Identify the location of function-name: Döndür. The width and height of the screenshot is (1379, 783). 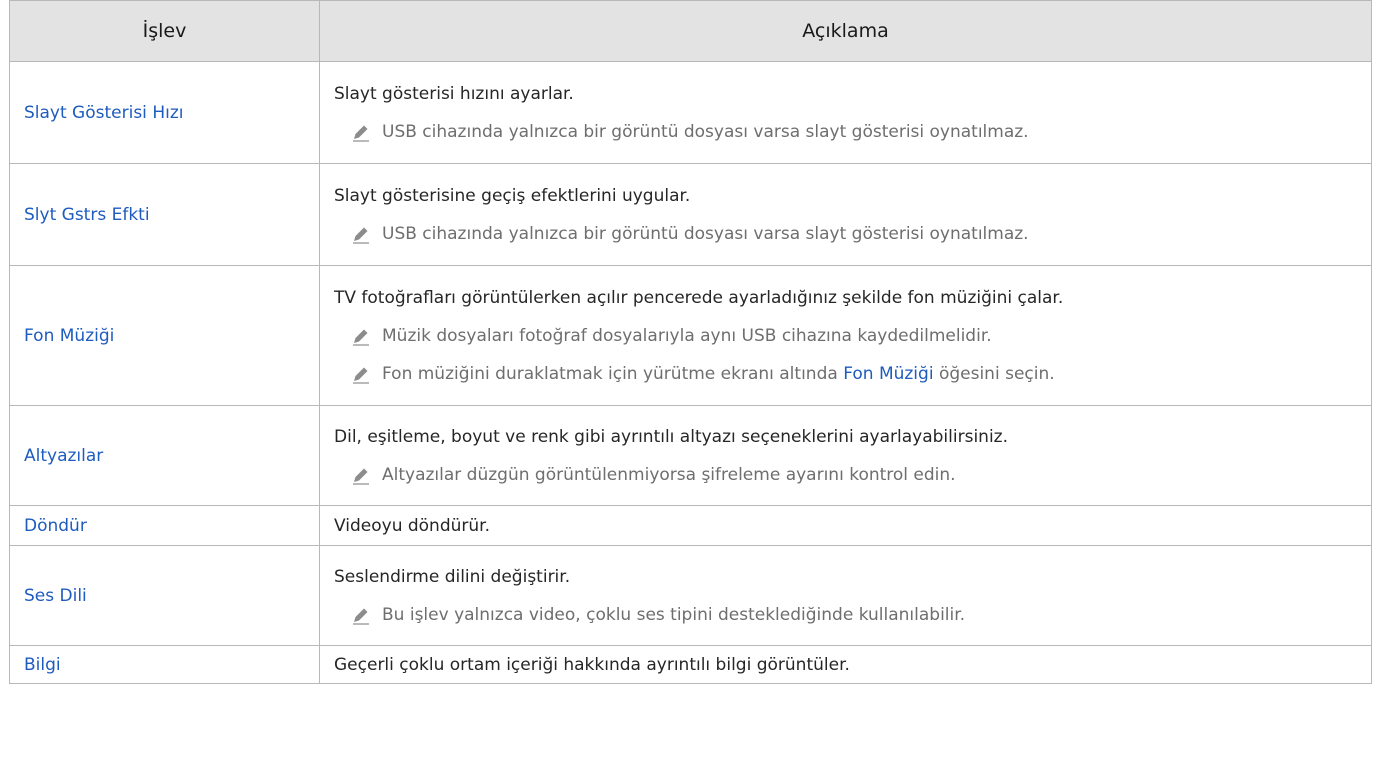
(164, 525).